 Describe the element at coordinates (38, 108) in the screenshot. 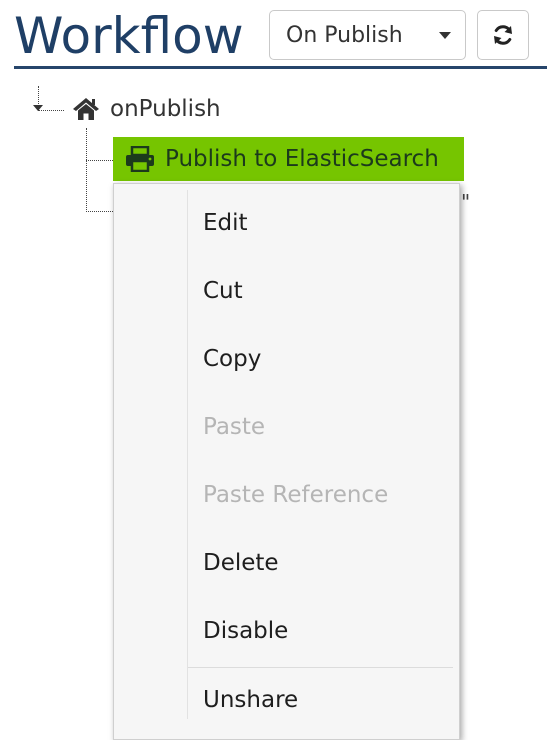

I see `tree-connector-arrow` at that location.